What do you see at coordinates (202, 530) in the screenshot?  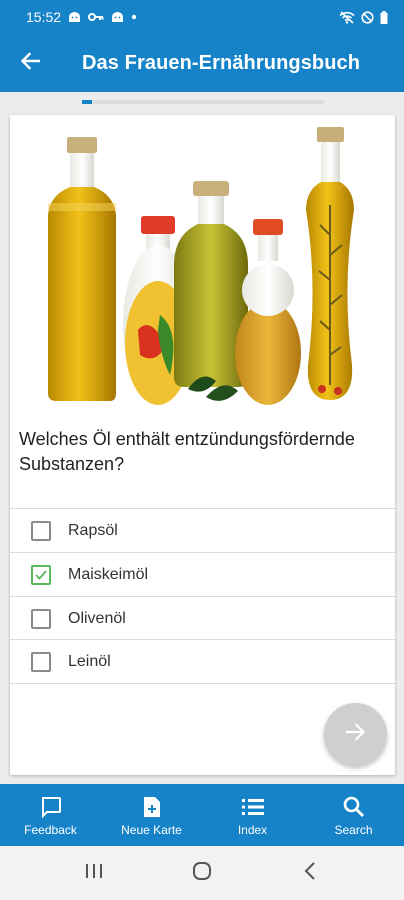 I see `option-rapsoel: Rapsöl` at bounding box center [202, 530].